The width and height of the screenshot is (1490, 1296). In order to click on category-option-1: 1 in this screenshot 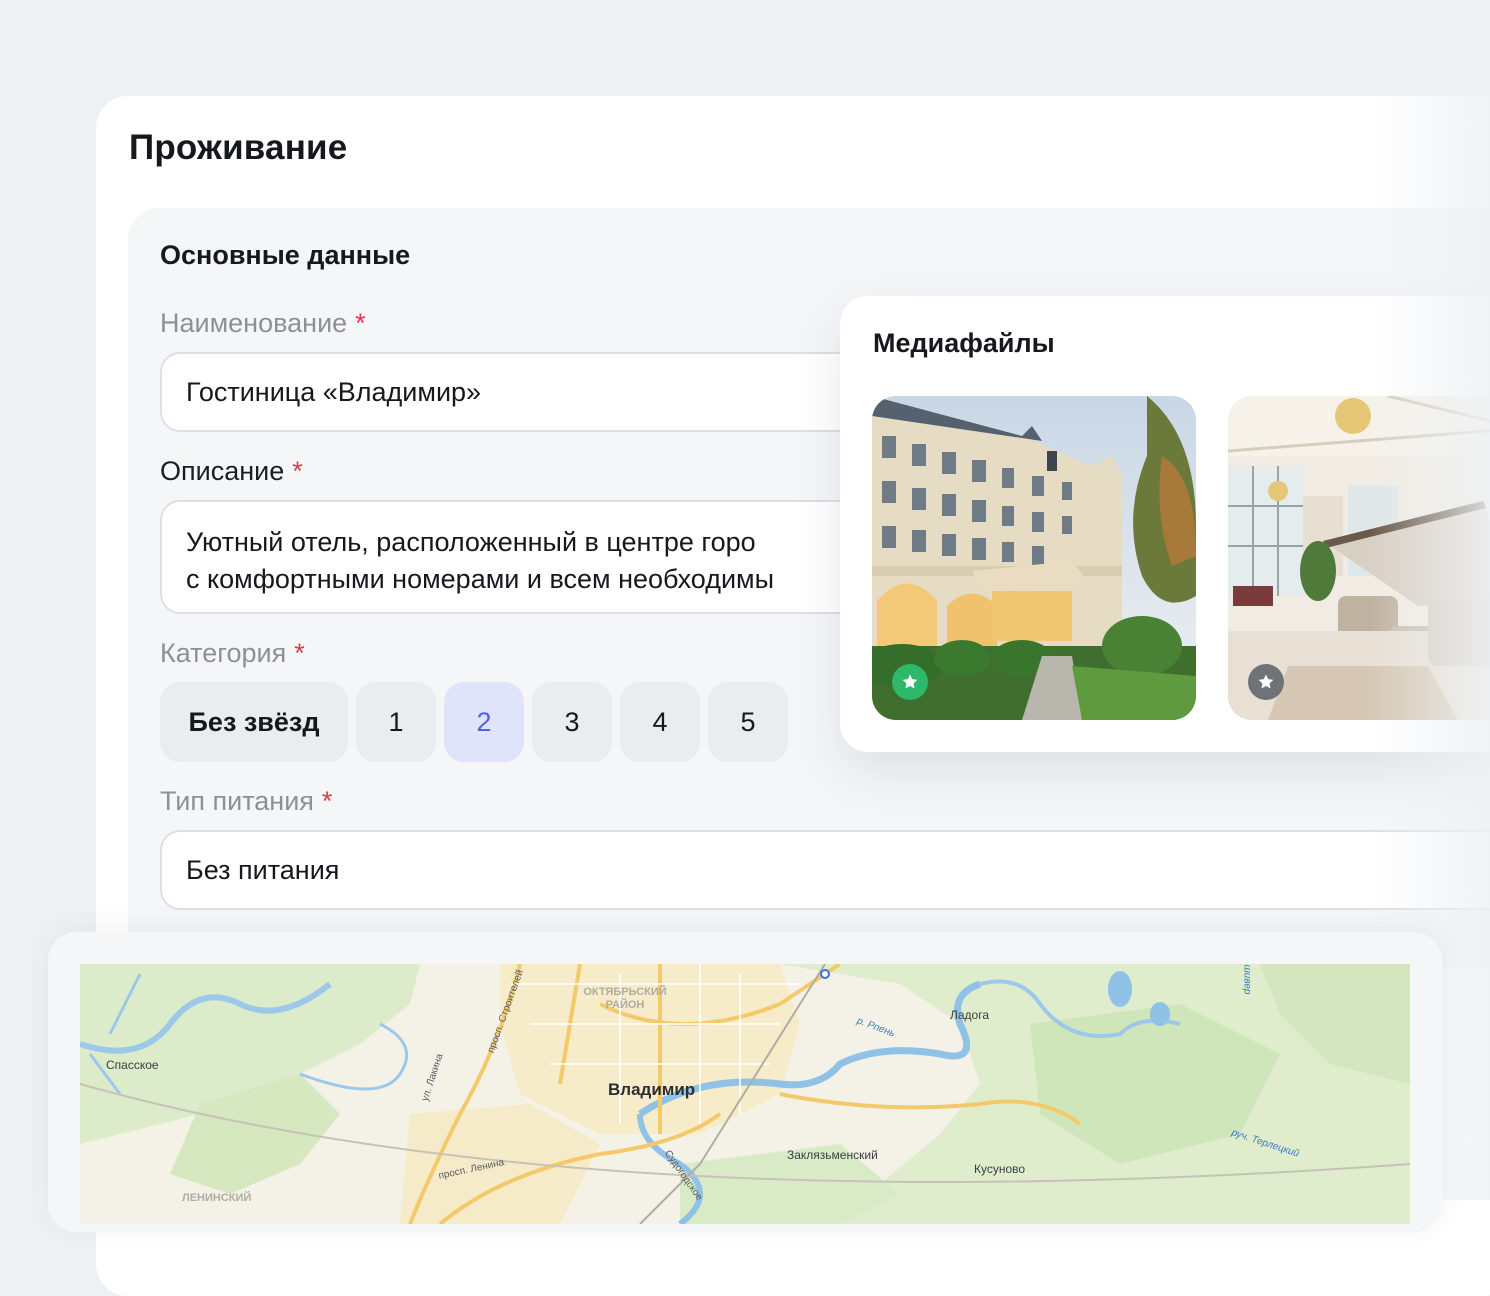, I will do `click(396, 722)`.